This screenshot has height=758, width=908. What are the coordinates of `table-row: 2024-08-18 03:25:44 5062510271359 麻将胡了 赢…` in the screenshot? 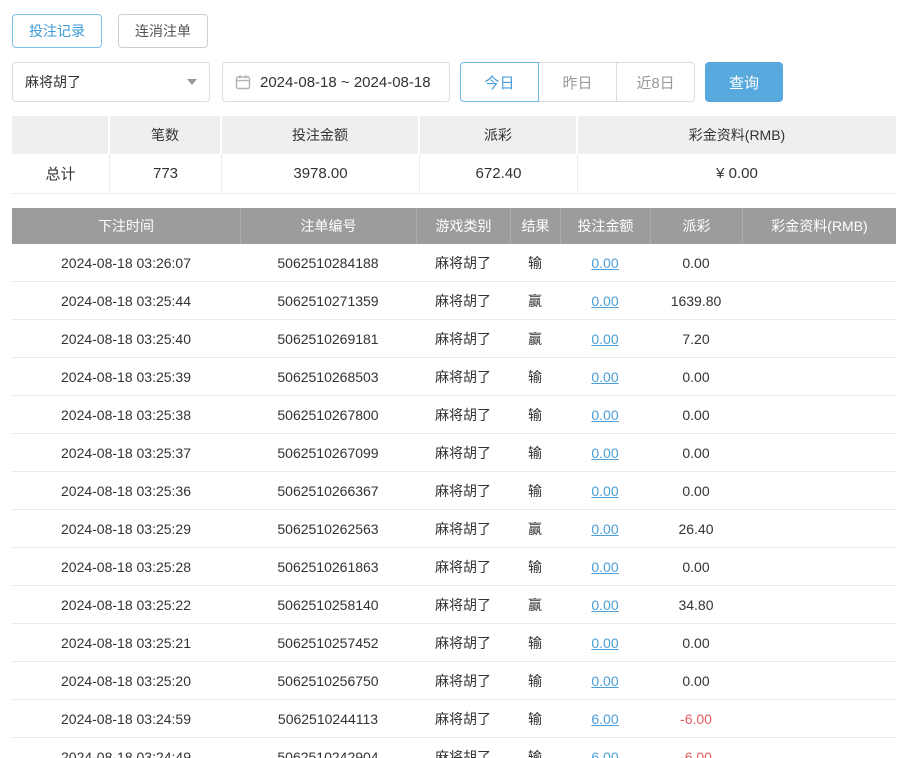 It's located at (454, 301).